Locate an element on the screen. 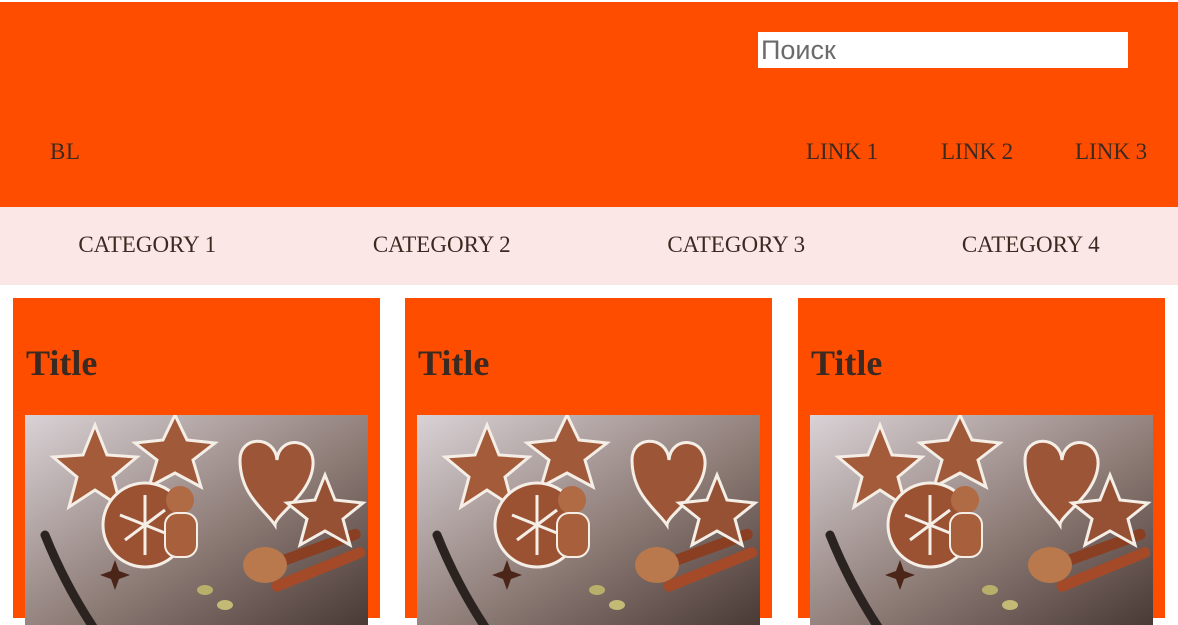 The height and width of the screenshot is (625, 1178). category-link-2: CATEGORY 2 is located at coordinates (442, 246).